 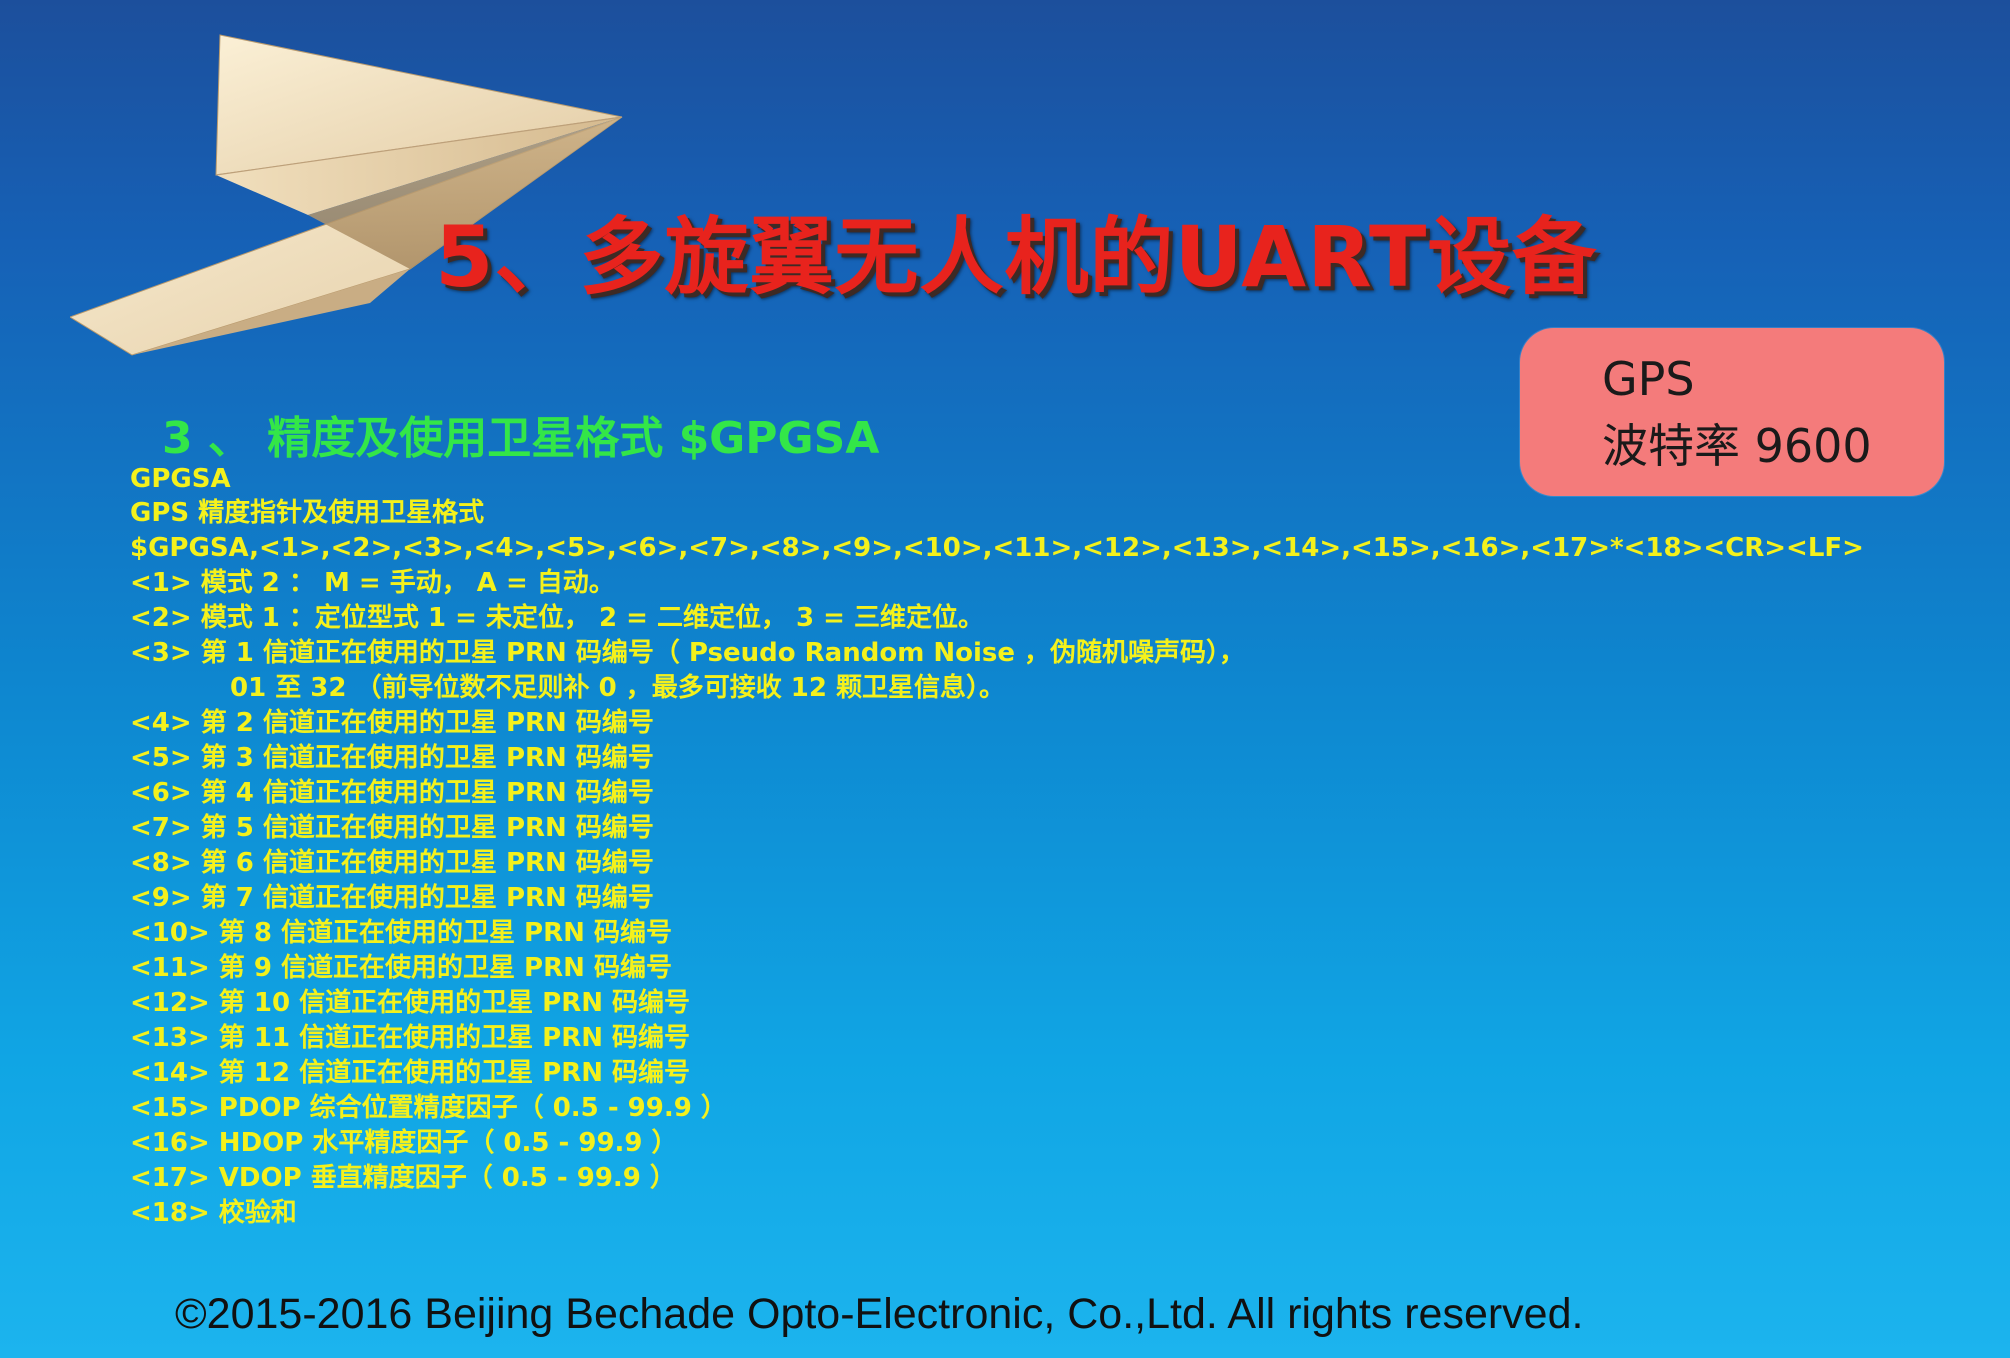 What do you see at coordinates (392, 828) in the screenshot?
I see `list-item: <7> 第 5 信道正在使用的卫星 PRN 码编号` at bounding box center [392, 828].